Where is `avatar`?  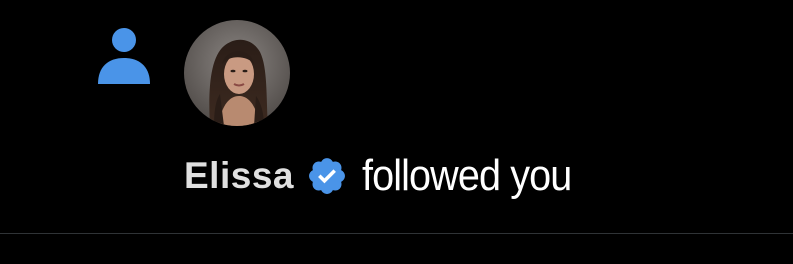
avatar is located at coordinates (237, 73).